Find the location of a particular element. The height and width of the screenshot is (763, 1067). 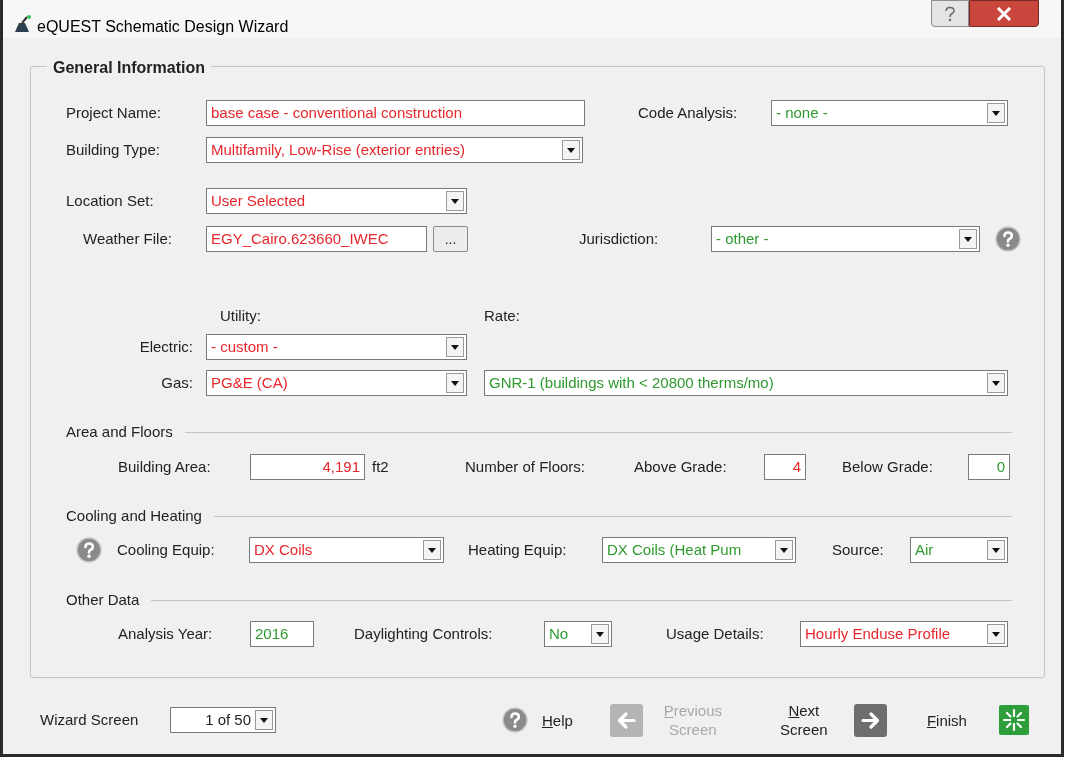

dropdown: - custom - is located at coordinates (336, 347).